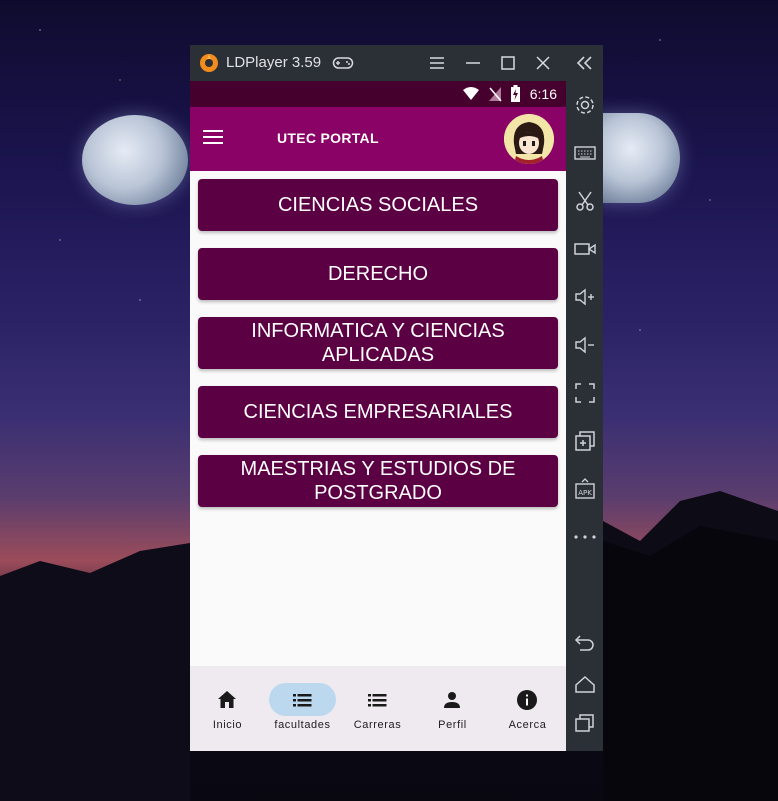  What do you see at coordinates (328, 138) in the screenshot?
I see `app-title: UTEC PORTAL` at bounding box center [328, 138].